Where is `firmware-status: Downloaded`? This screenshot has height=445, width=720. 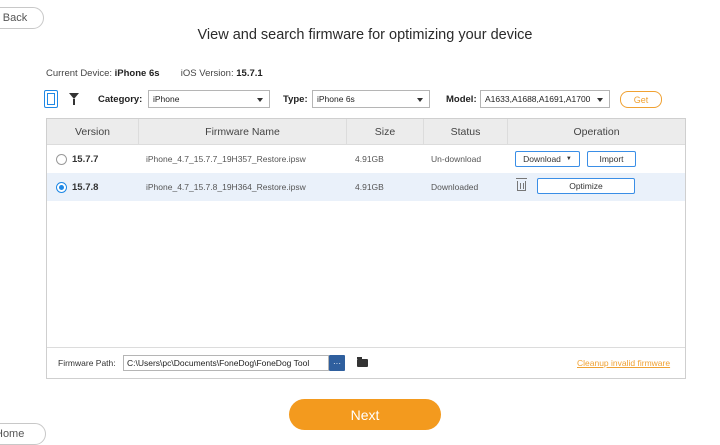
firmware-status: Downloaded is located at coordinates (455, 187).